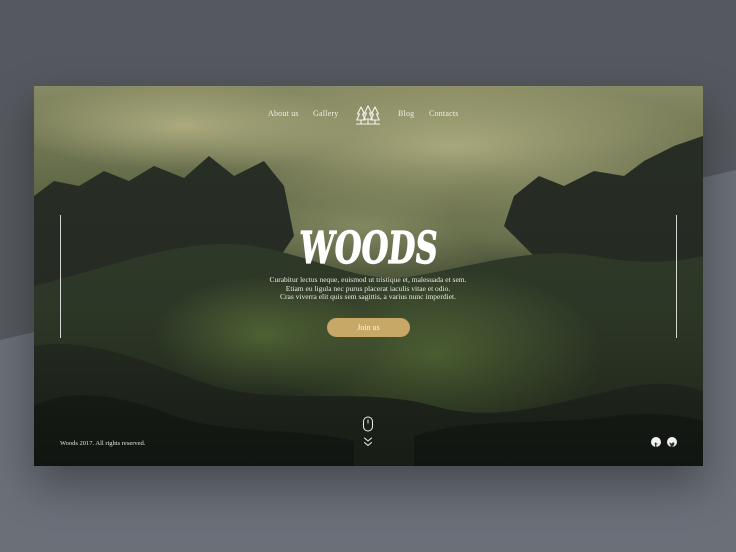  What do you see at coordinates (283, 113) in the screenshot?
I see `nav-about-us: About us` at bounding box center [283, 113].